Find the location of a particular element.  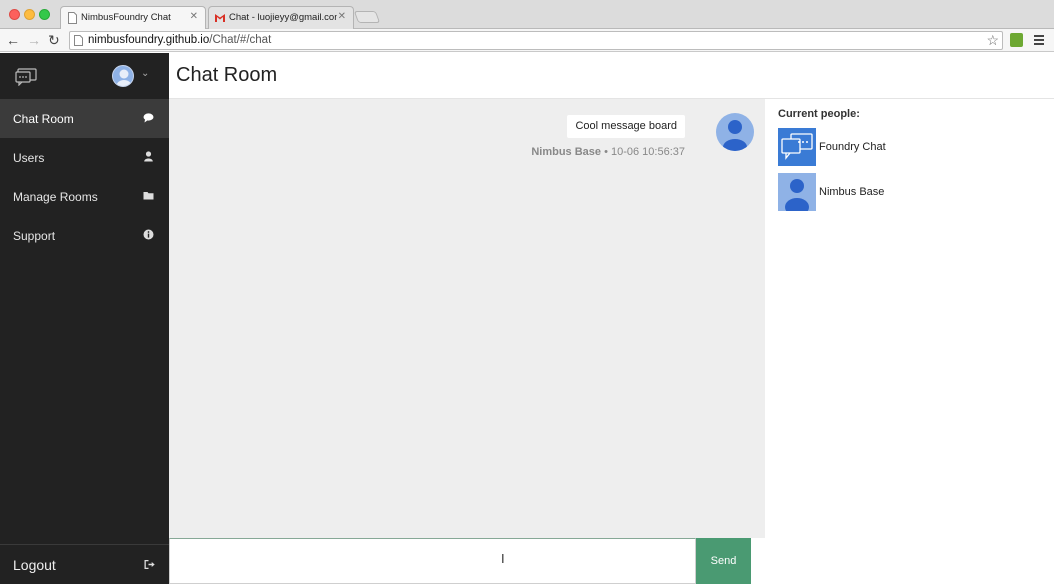

sidebar-item-label: Manage Rooms is located at coordinates (55, 197).